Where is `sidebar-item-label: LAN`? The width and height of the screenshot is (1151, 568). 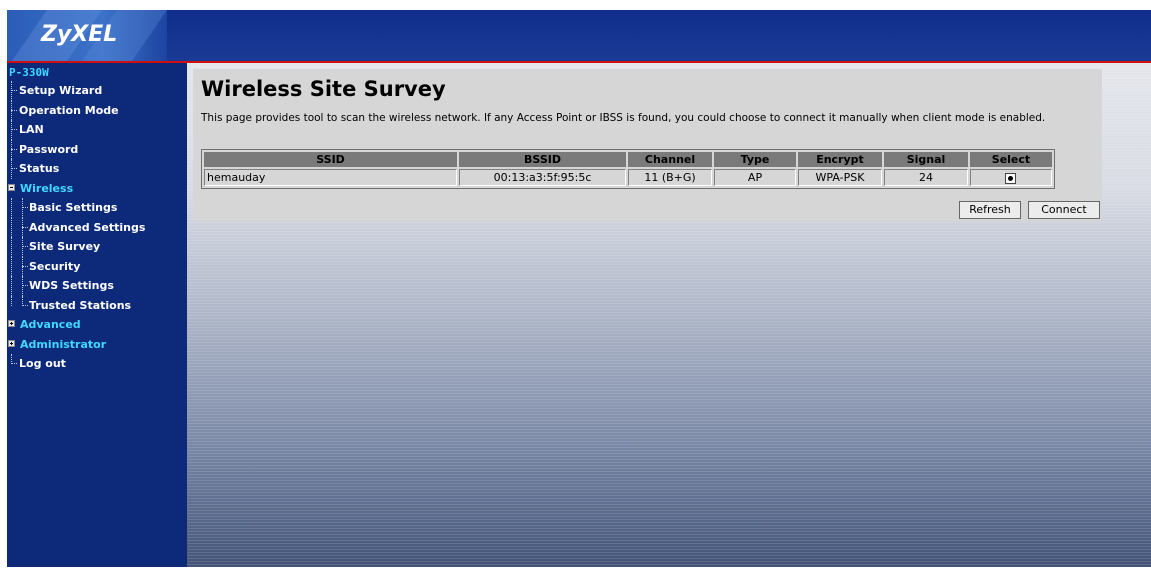 sidebar-item-label: LAN is located at coordinates (31, 129).